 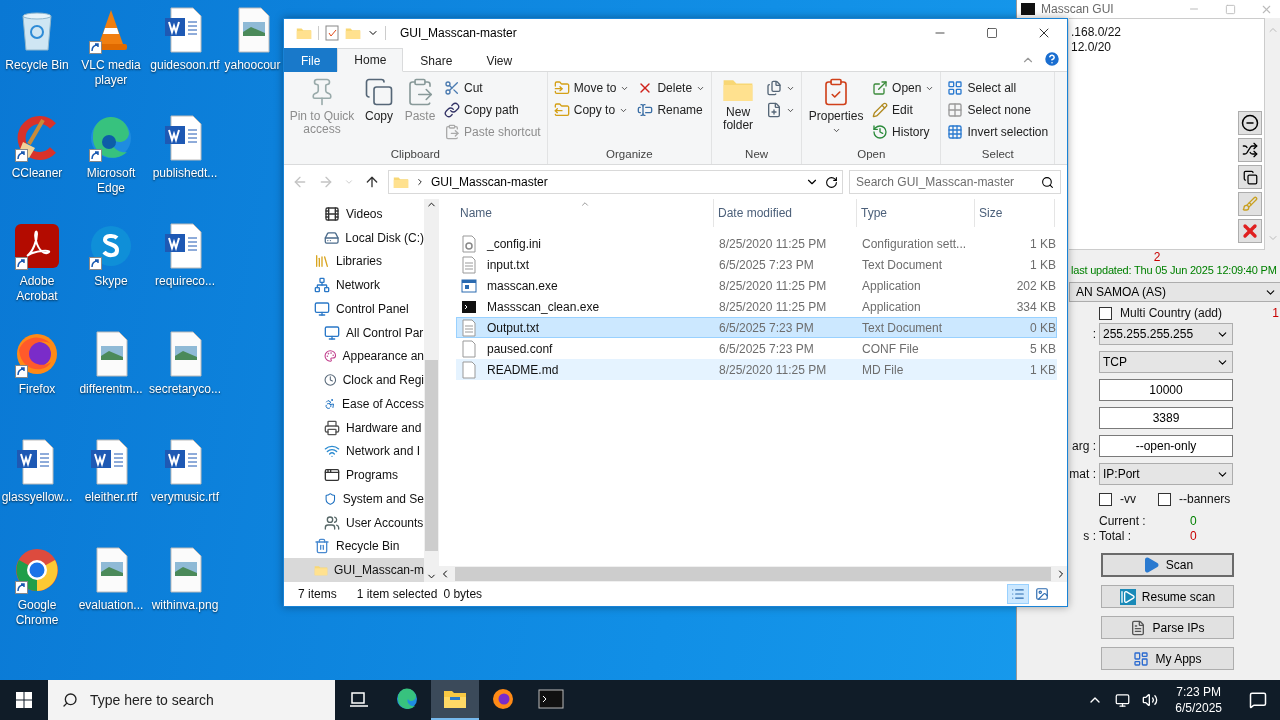 I want to click on desktop-shortcut: withinva.png, so click(x=185, y=600).